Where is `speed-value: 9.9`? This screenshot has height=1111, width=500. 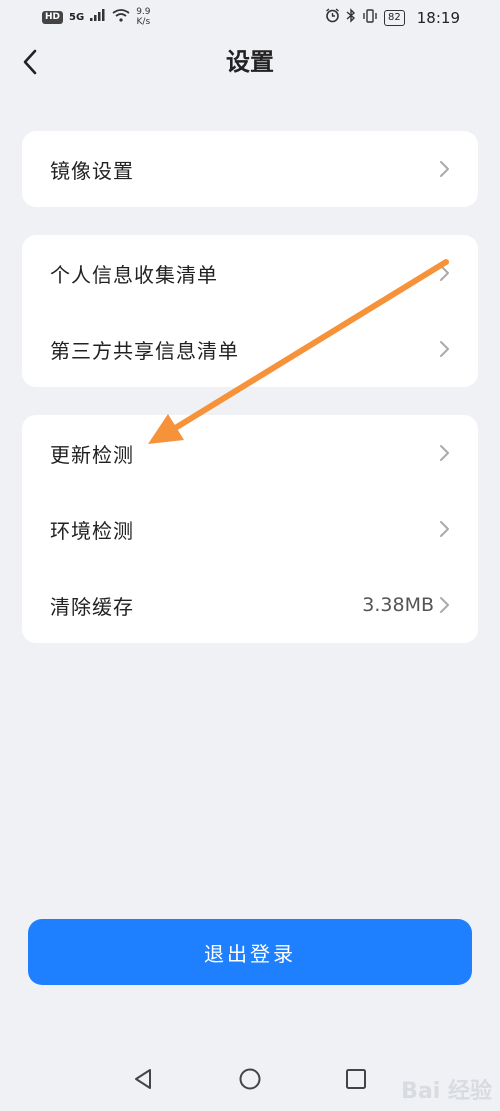 speed-value: 9.9 is located at coordinates (143, 12).